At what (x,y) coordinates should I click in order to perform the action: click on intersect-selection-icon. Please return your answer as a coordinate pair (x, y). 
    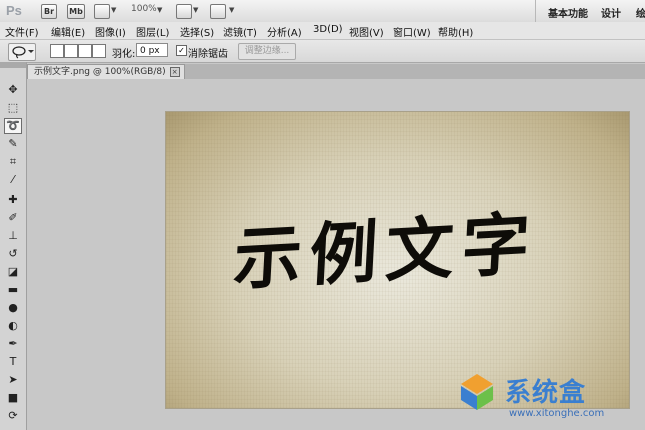
    Looking at the image, I should click on (99, 51).